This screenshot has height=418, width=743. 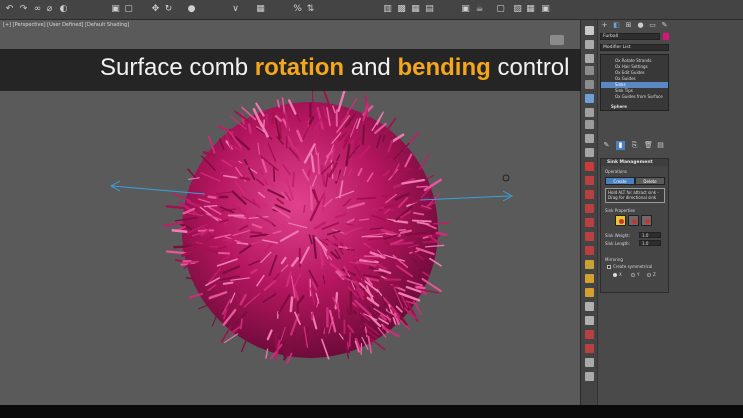 I want to click on create-tool-icon, so click(x=589, y=30).